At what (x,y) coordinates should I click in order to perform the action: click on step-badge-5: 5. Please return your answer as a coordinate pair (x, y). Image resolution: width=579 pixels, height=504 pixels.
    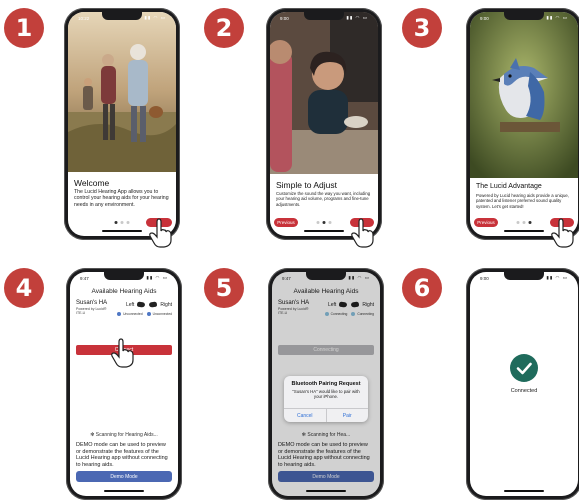
    Looking at the image, I should click on (224, 288).